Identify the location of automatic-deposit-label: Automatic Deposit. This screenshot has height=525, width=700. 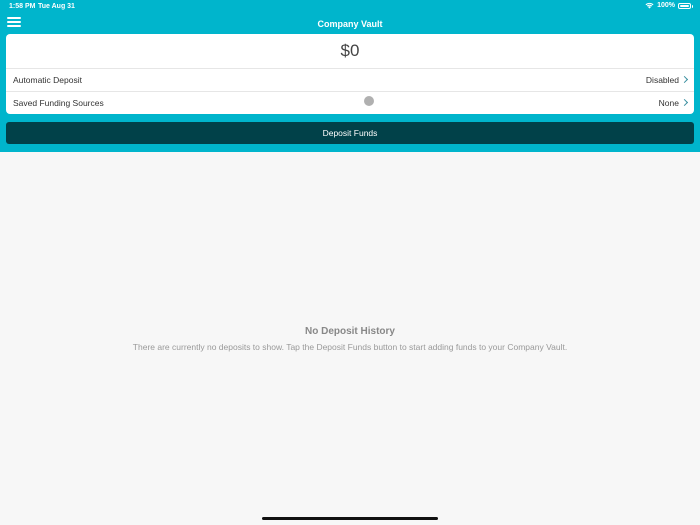
(47, 80).